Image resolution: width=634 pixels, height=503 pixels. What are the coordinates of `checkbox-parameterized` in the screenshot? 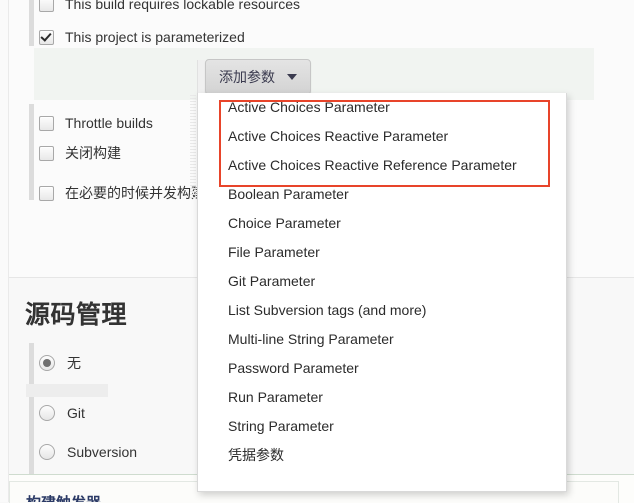 It's located at (46, 37).